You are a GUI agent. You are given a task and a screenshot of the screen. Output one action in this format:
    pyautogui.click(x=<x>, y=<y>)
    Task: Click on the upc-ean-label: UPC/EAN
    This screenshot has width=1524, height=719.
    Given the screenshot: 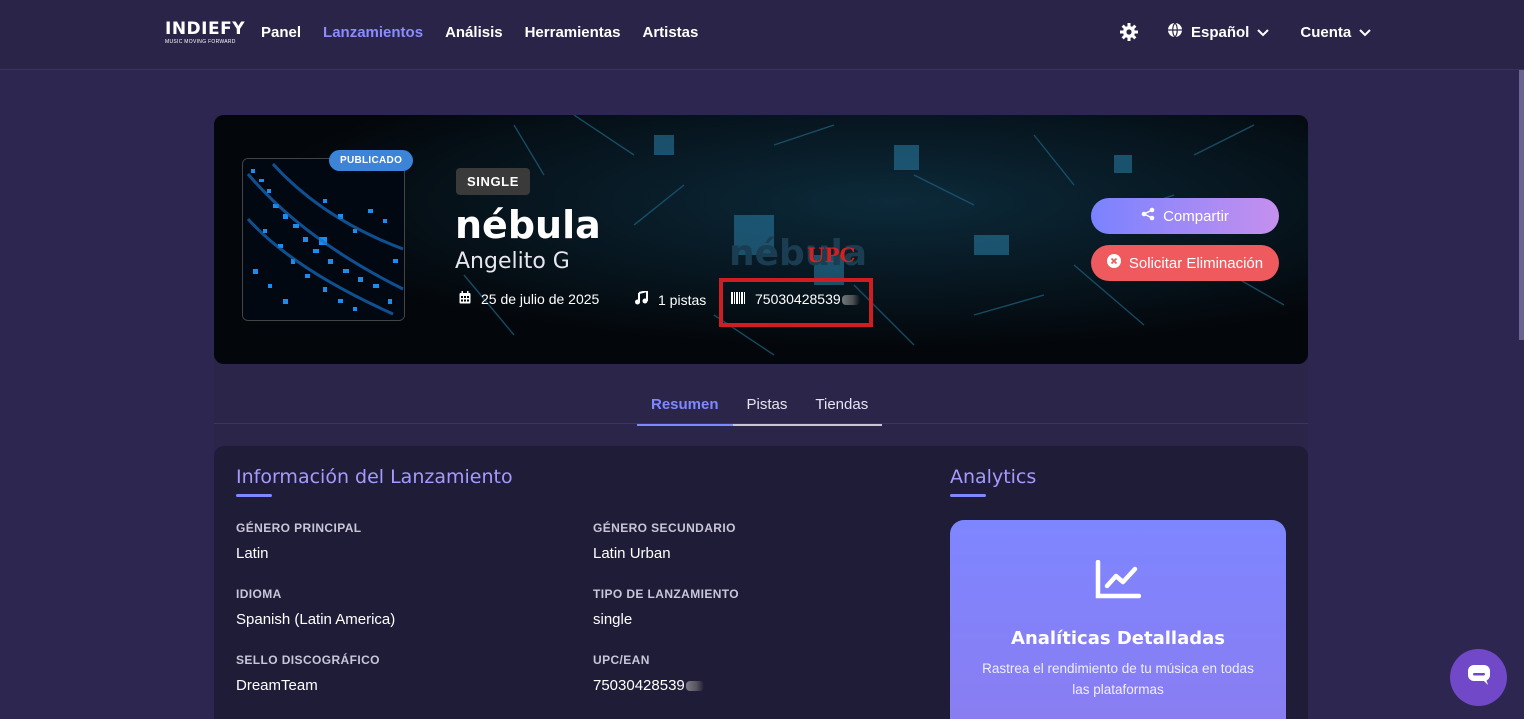 What is the action you would take?
    pyautogui.click(x=621, y=660)
    